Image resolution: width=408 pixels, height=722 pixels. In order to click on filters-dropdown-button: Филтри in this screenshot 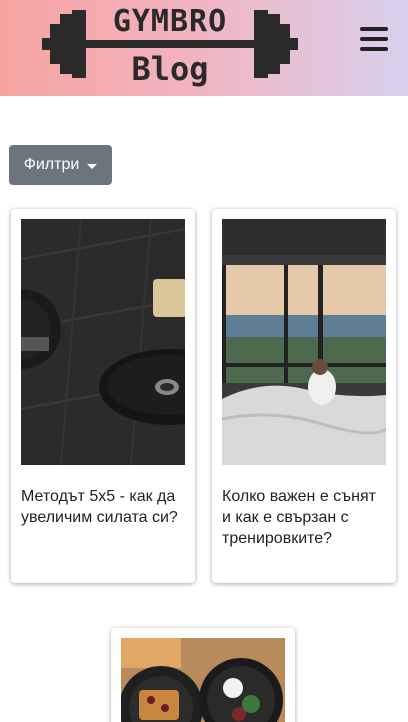, I will do `click(60, 165)`.